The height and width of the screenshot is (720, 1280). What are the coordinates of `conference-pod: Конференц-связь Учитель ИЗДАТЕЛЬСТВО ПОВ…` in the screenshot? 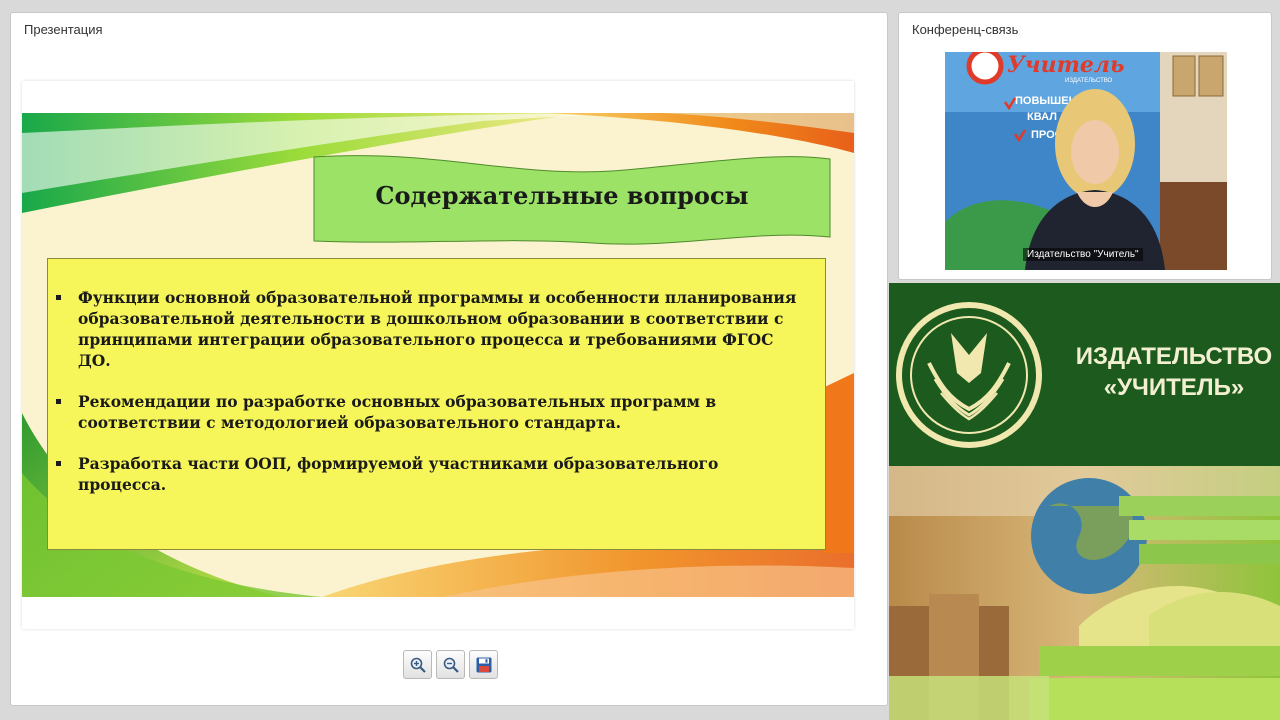 It's located at (1085, 146).